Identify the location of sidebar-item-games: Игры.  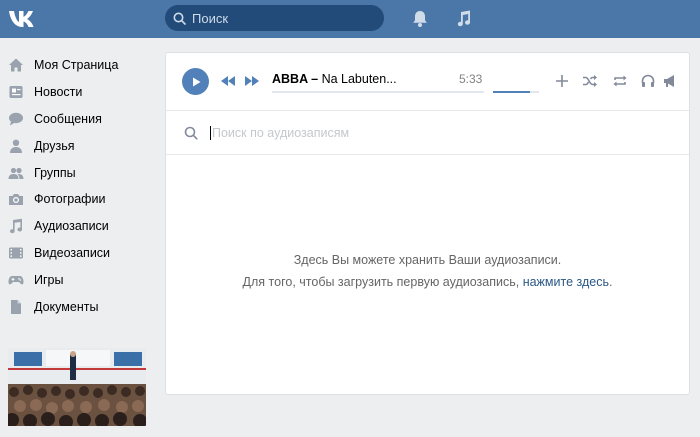
(80, 279).